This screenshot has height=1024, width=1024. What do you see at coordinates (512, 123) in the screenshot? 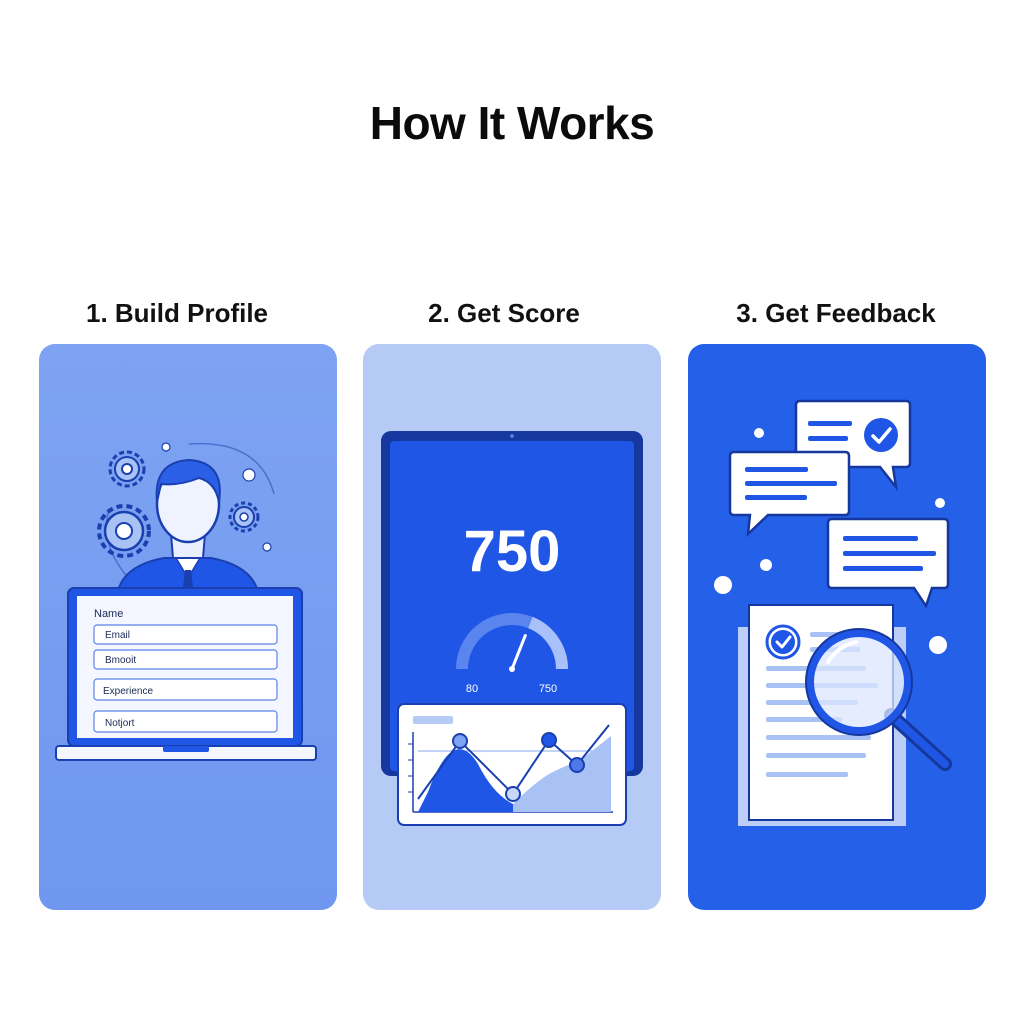
I see `page-title: How It Works` at bounding box center [512, 123].